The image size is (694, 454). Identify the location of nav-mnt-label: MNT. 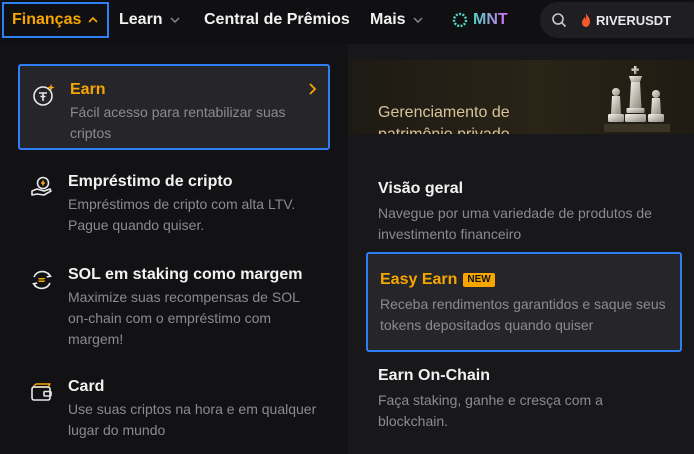
(490, 19).